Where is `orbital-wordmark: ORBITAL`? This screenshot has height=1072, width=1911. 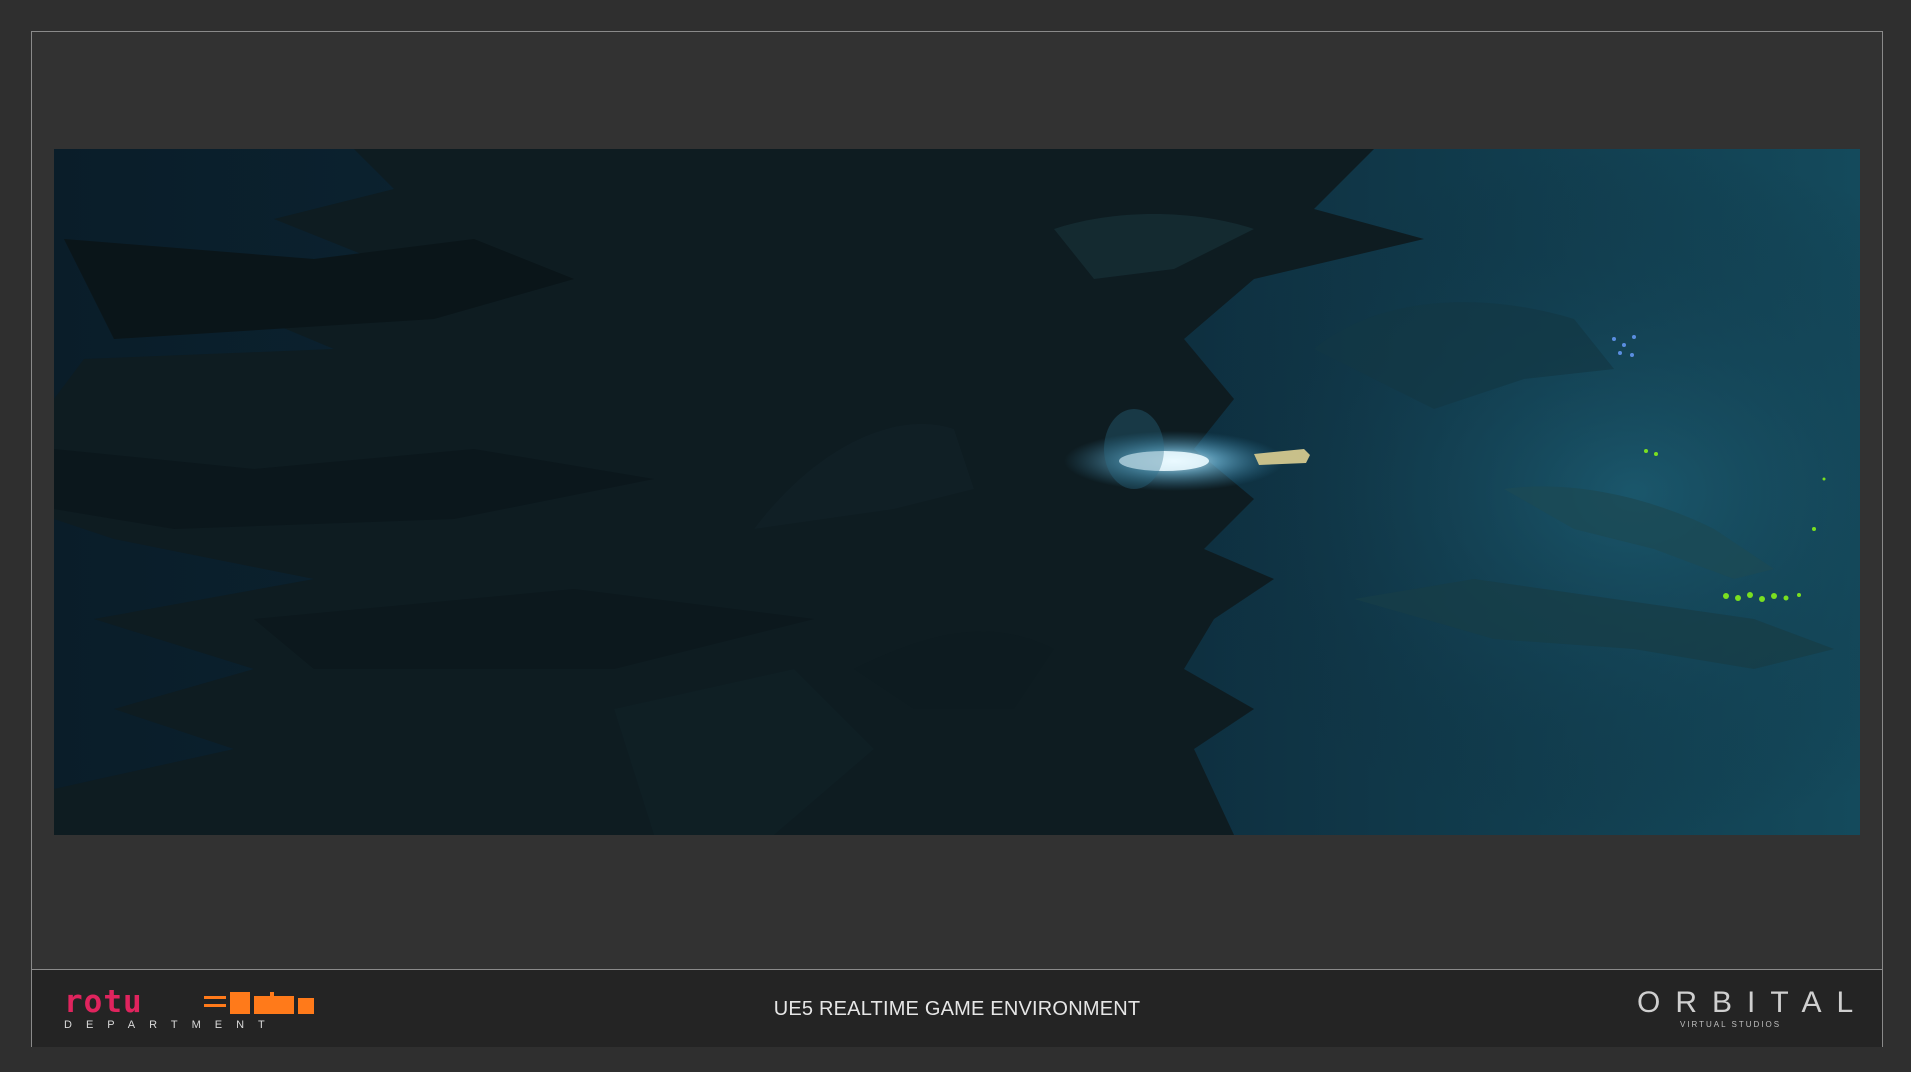
orbital-wordmark: ORBITAL is located at coordinates (1753, 1002).